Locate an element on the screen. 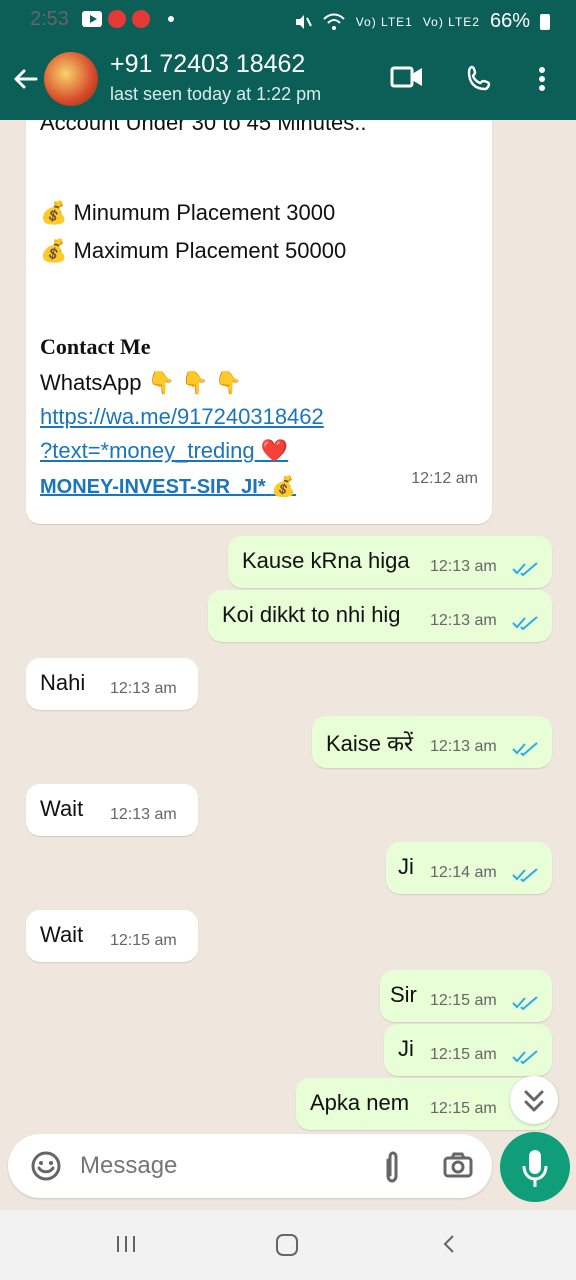  contact-title: +91 72403 18462 is located at coordinates (207, 64).